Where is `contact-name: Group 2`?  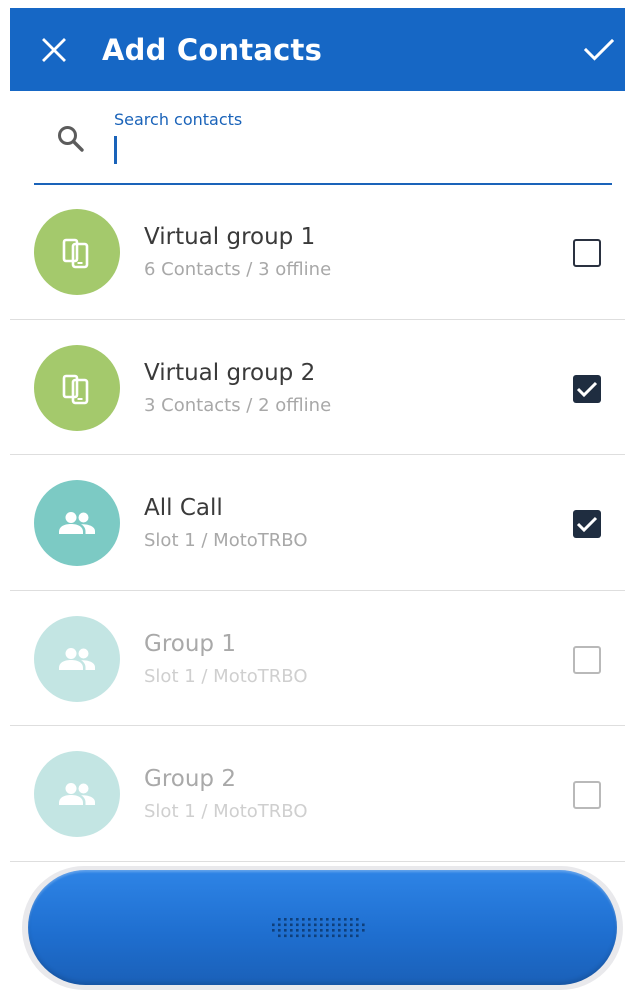 contact-name: Group 2 is located at coordinates (190, 779).